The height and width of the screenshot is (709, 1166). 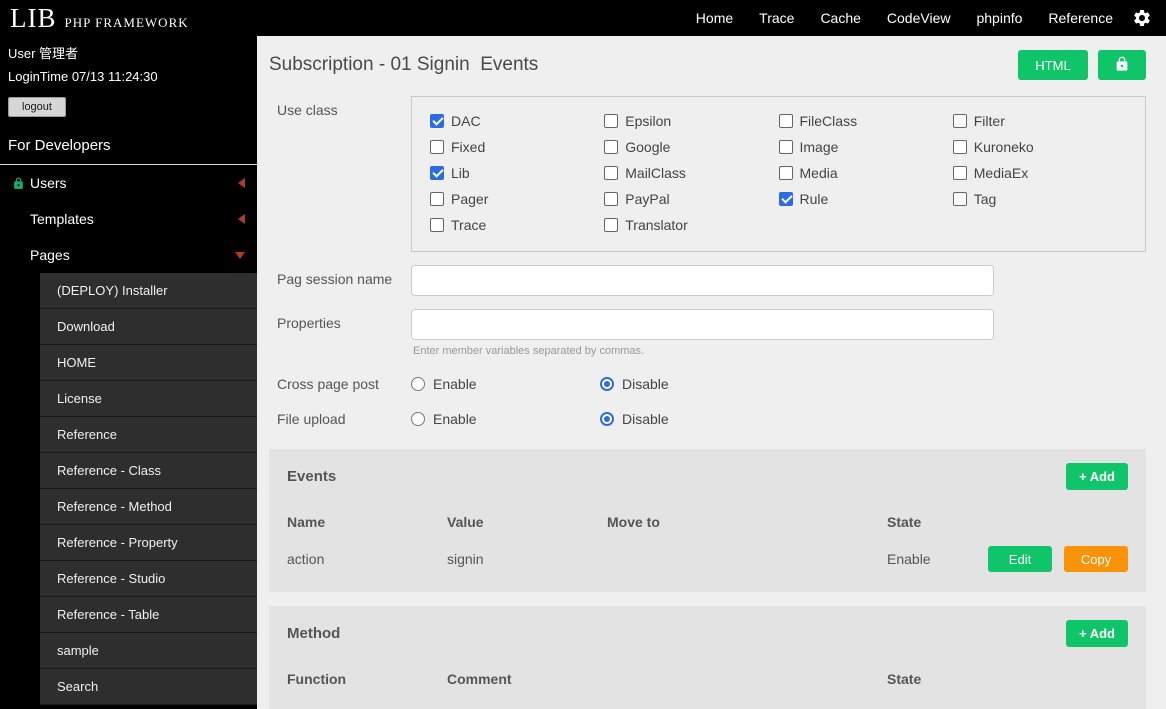 I want to click on sidebar-item-label: Pages, so click(x=50, y=255).